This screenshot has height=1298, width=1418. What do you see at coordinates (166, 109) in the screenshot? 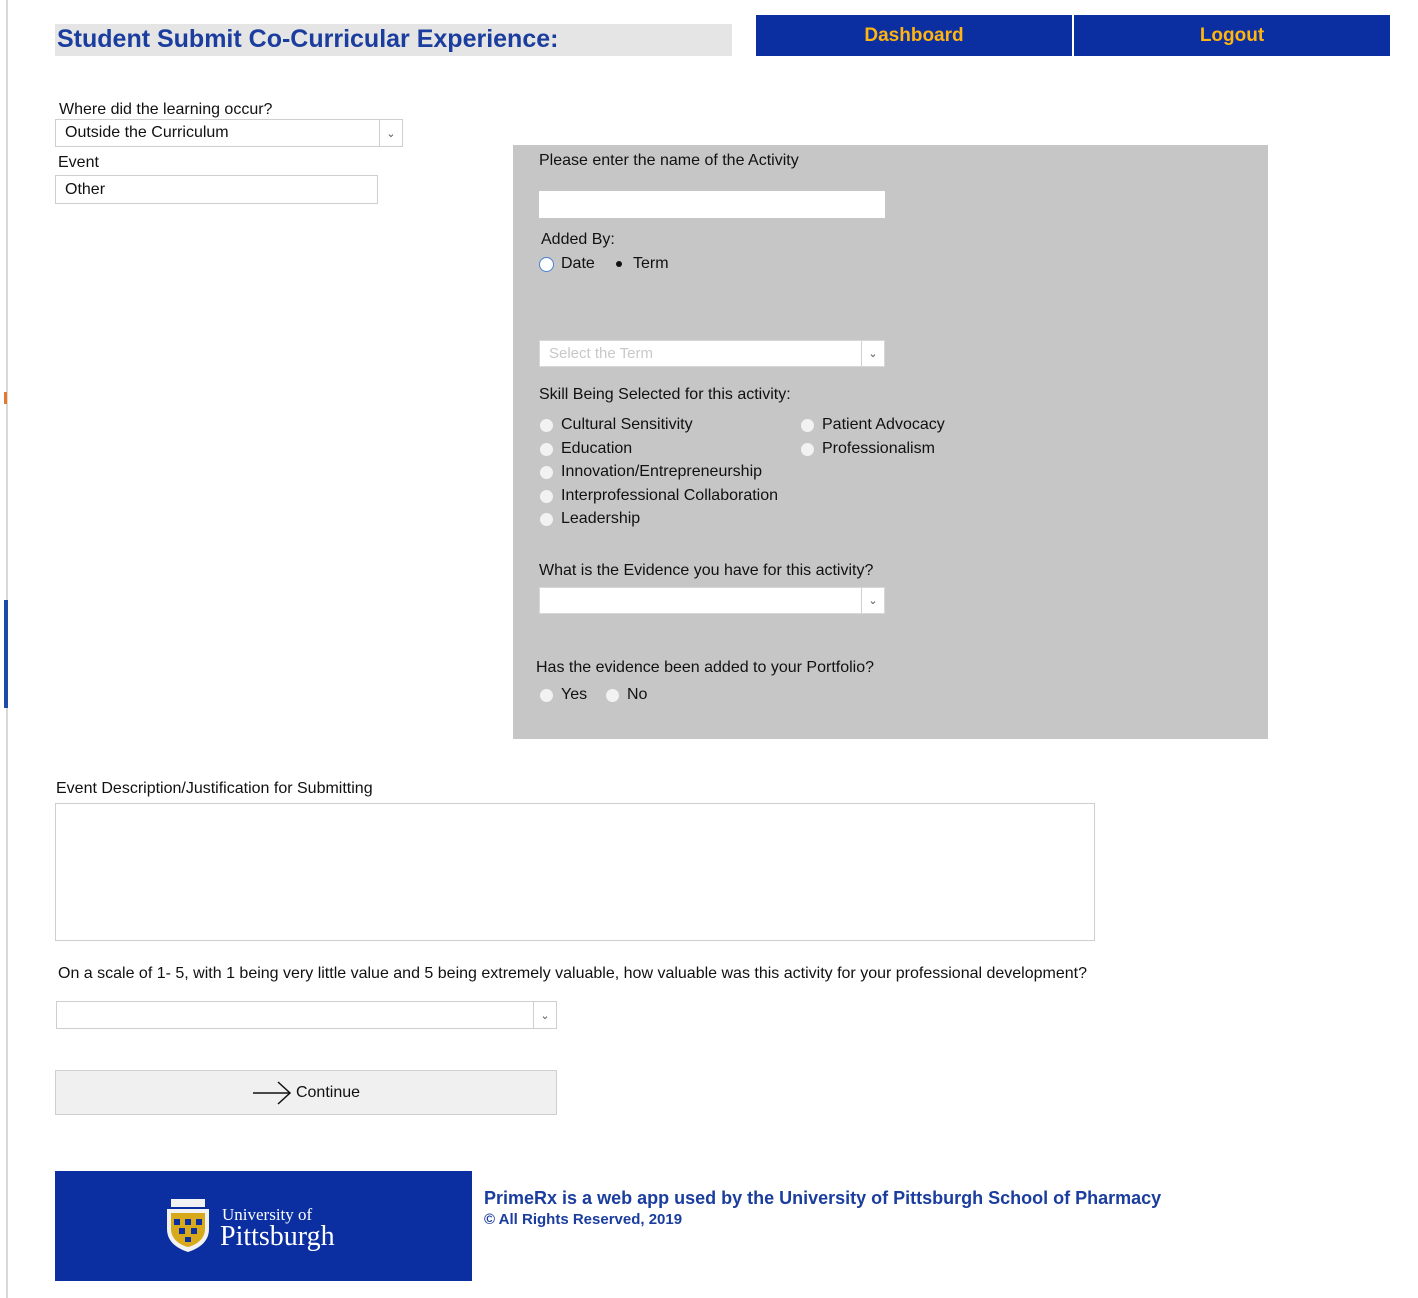
I see `learning-location-label: Where did the learning occur?` at bounding box center [166, 109].